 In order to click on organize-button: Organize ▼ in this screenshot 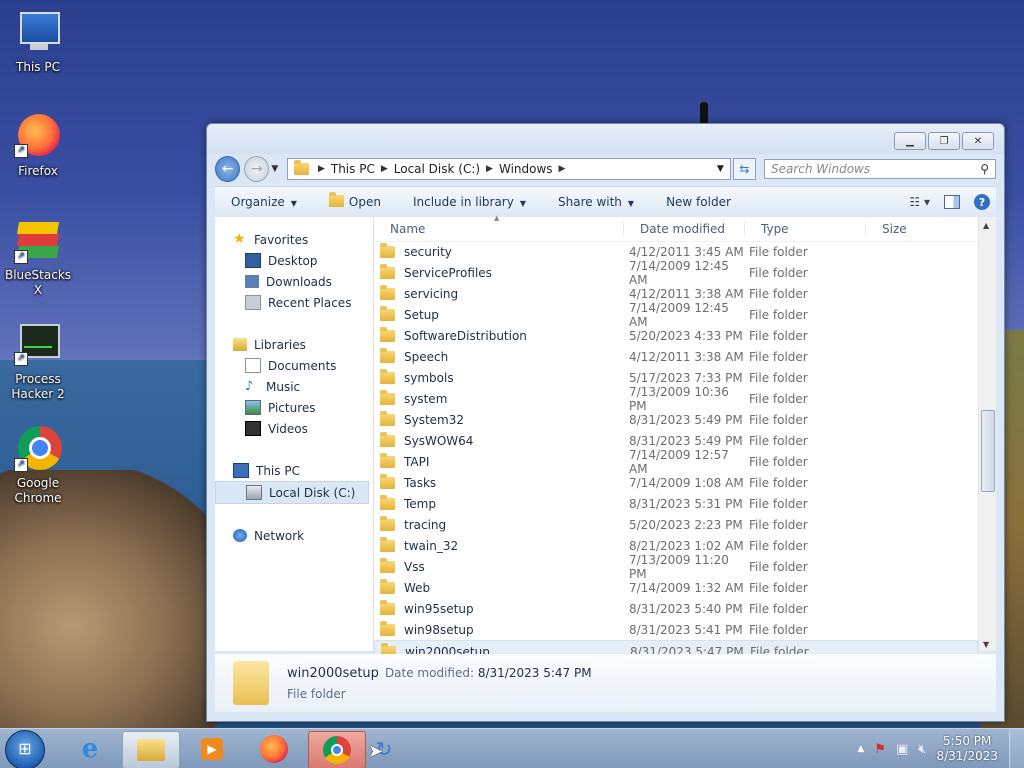, I will do `click(264, 202)`.